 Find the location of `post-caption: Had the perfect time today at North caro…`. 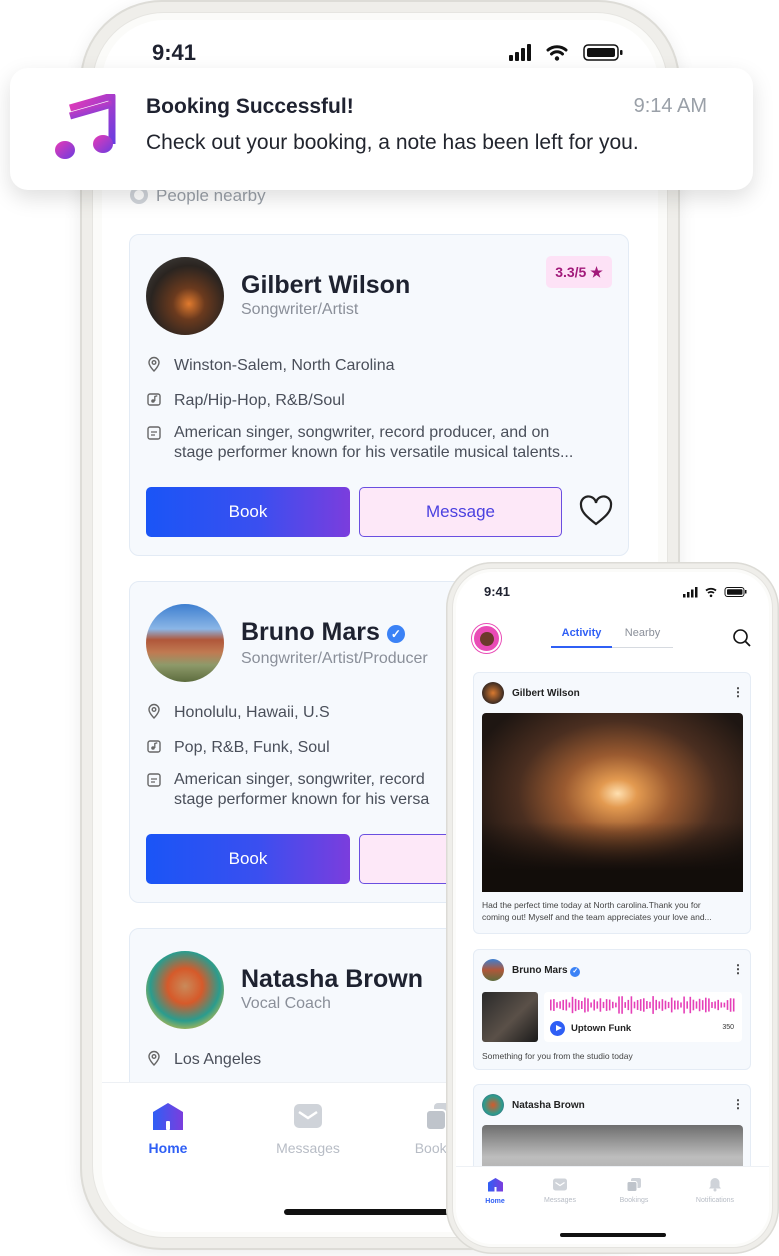

post-caption: Had the perfect time today at North caro… is located at coordinates (597, 911).